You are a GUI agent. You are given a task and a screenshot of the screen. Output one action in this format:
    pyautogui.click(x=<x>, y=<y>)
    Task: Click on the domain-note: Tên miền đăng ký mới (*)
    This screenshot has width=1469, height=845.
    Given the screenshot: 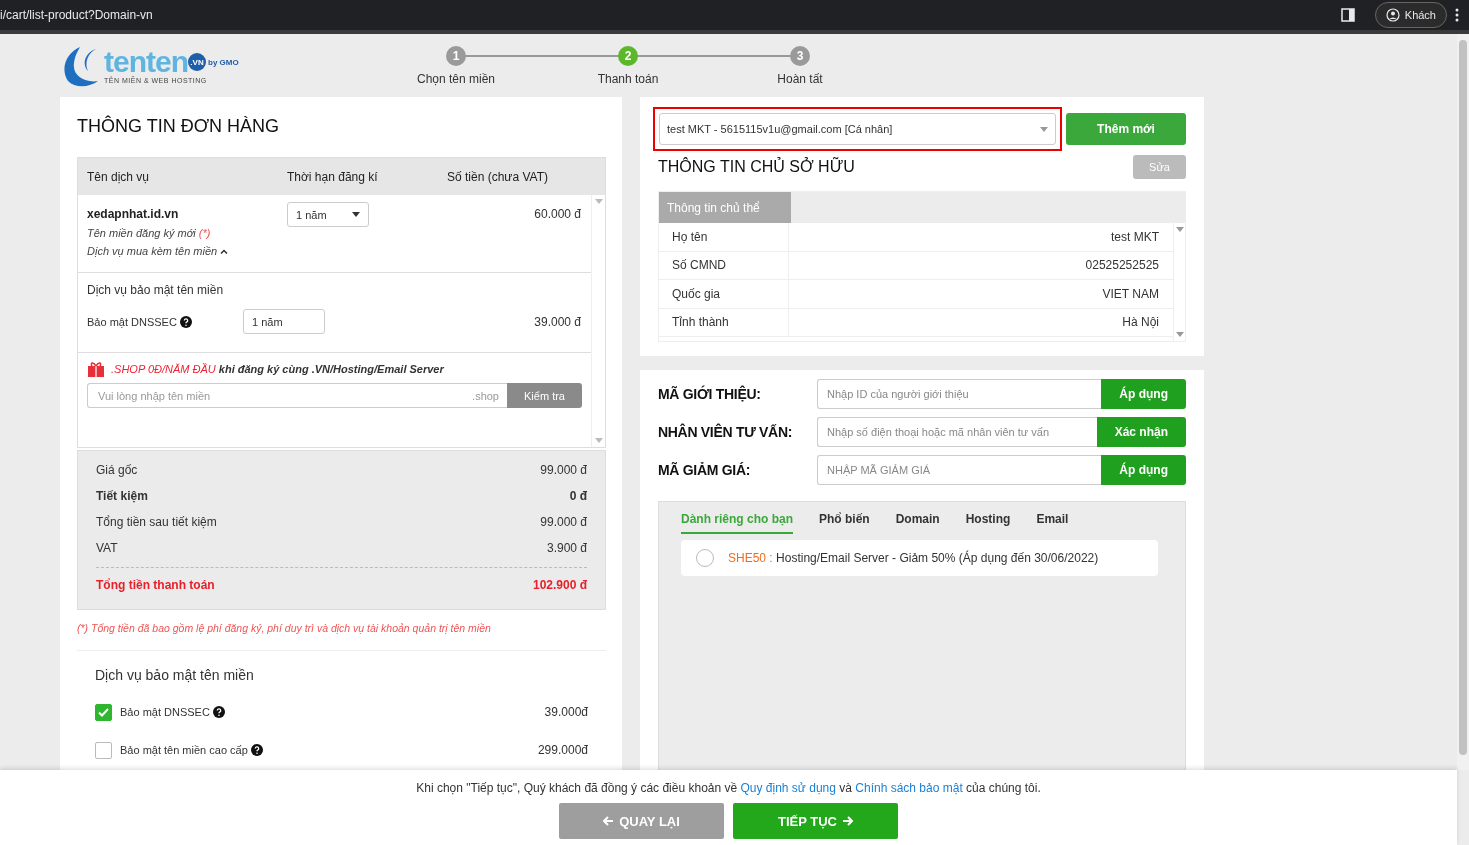 What is the action you would take?
    pyautogui.click(x=149, y=233)
    